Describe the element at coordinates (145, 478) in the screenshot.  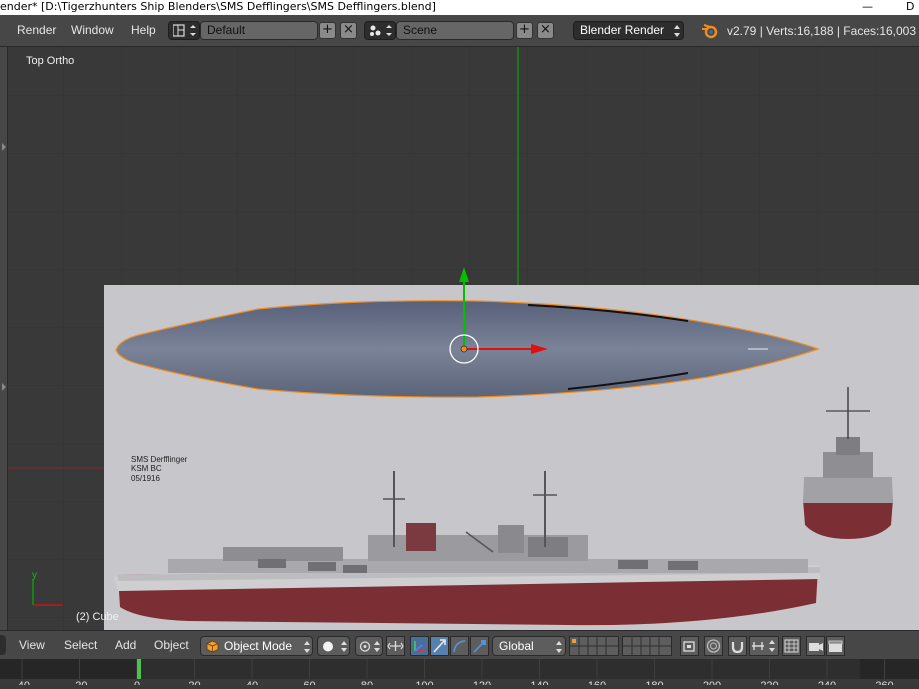
I see `reference-caption-line3: 05/1916` at that location.